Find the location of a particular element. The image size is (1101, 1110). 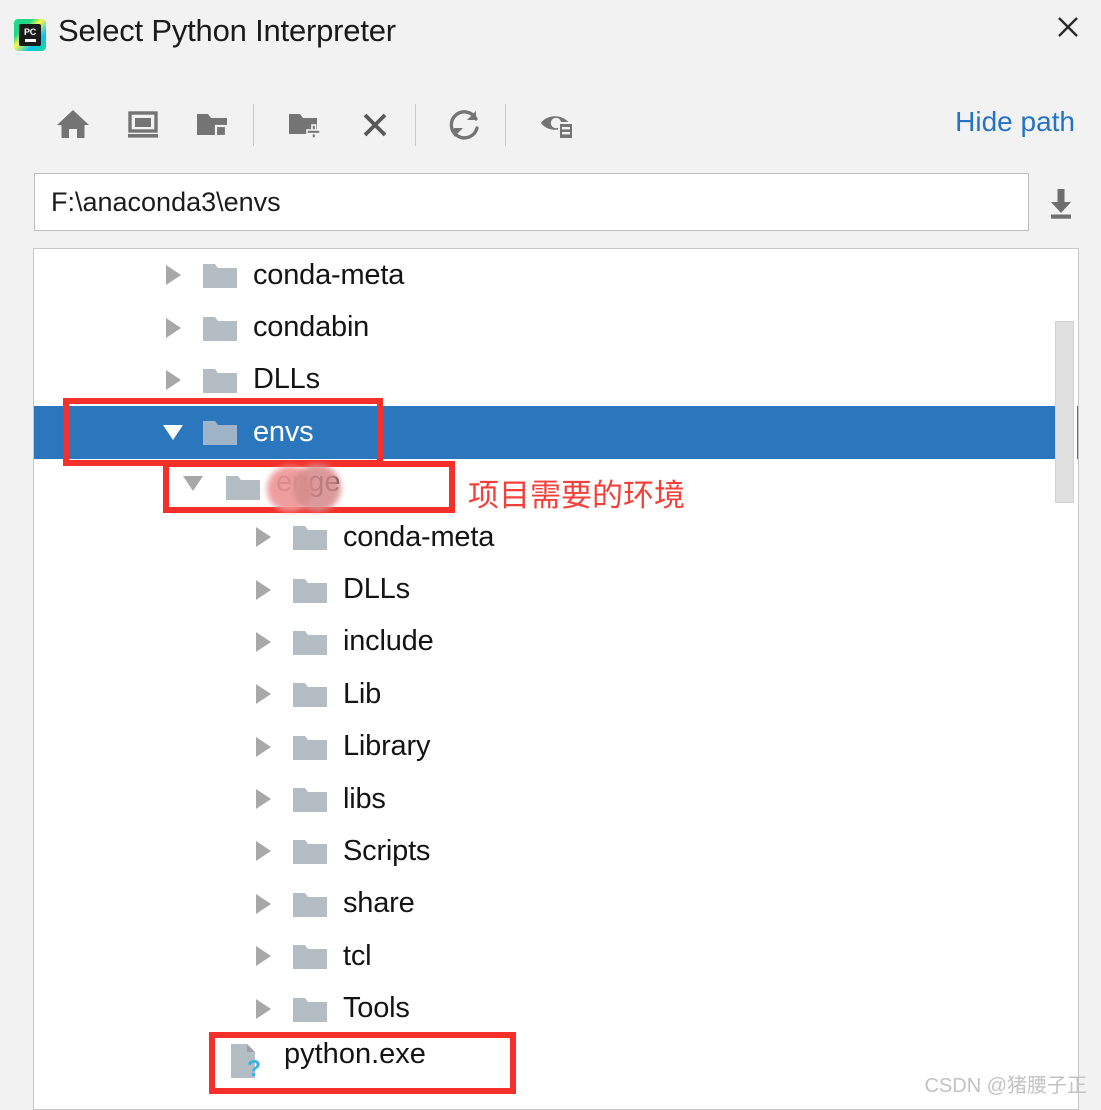

new-folder-icon is located at coordinates (305, 126).